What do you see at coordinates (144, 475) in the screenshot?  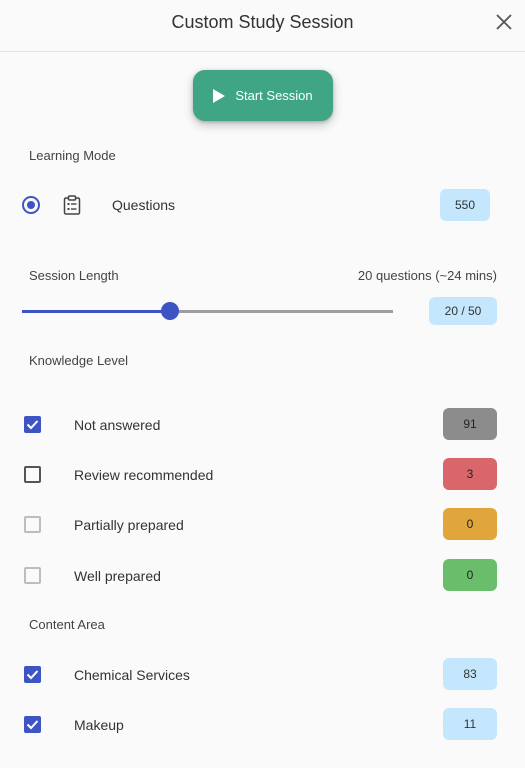 I see `review-recommended-label: Review recommended` at bounding box center [144, 475].